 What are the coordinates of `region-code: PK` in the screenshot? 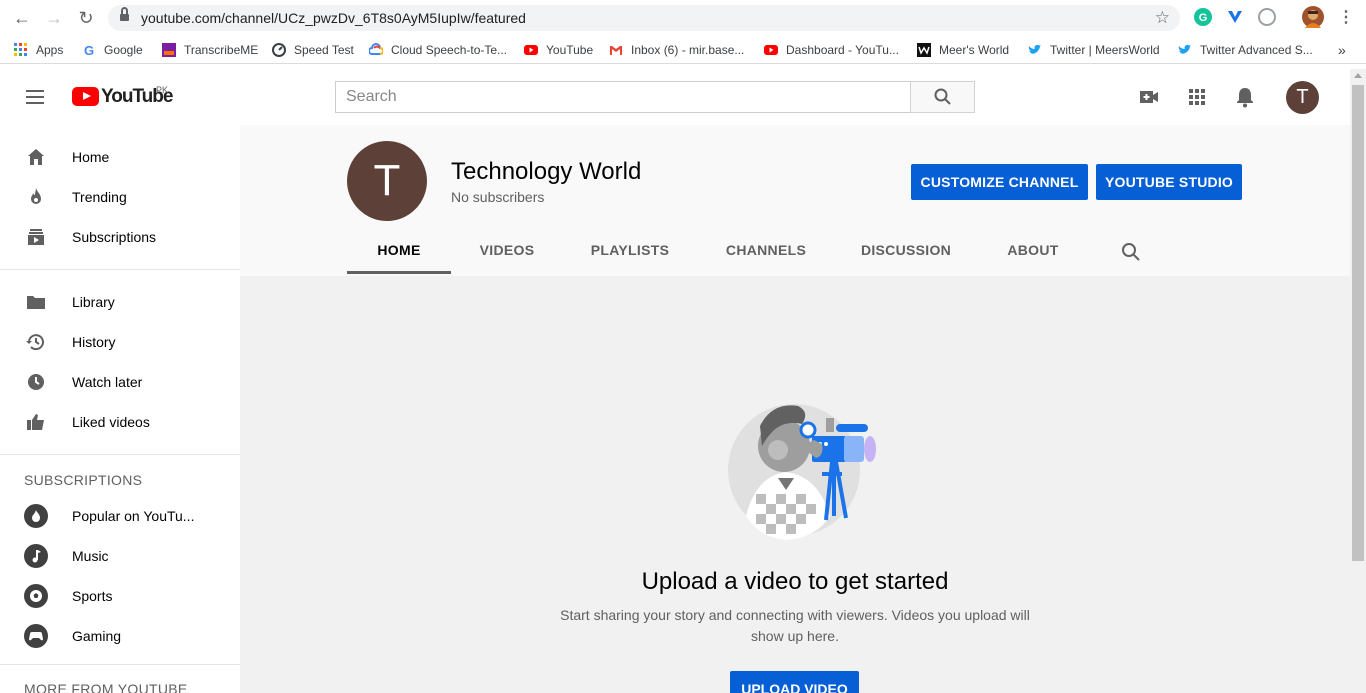 It's located at (162, 90).